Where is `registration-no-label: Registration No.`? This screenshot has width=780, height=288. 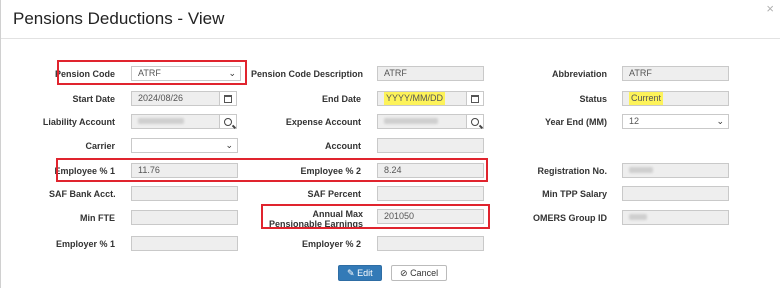
registration-no-label: Registration No. is located at coordinates (572, 171).